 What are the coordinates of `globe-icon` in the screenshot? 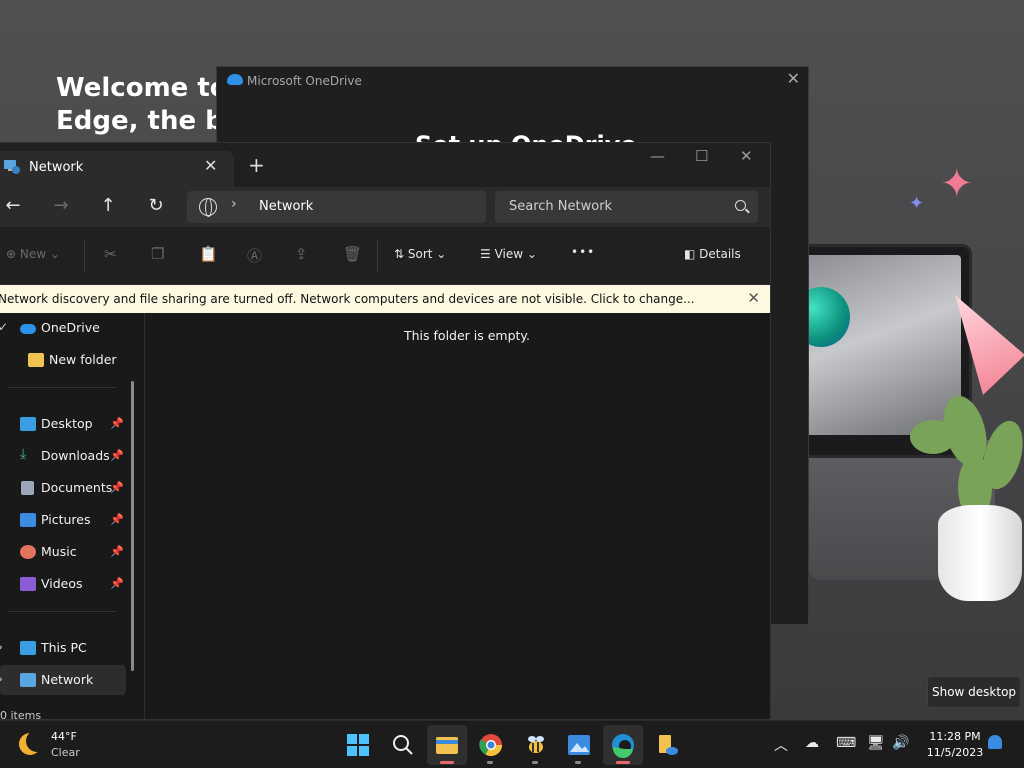 It's located at (208, 207).